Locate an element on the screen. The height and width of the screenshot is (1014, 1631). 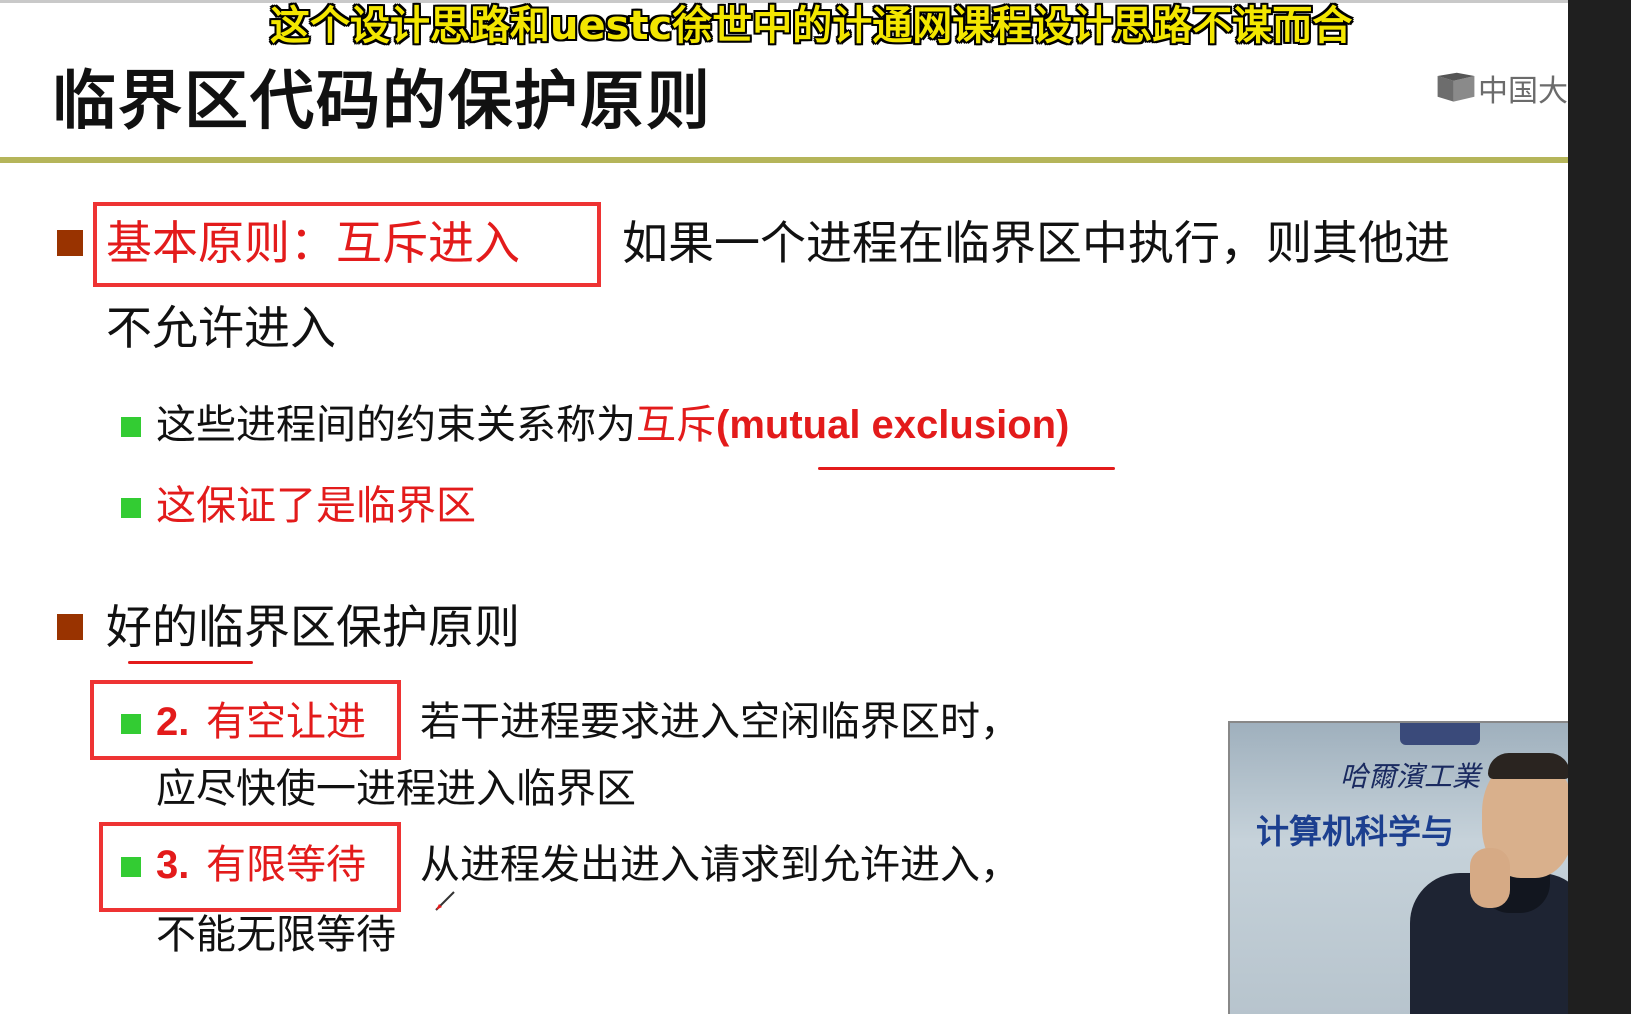
mooc-logo-icon is located at coordinates (1456, 87).